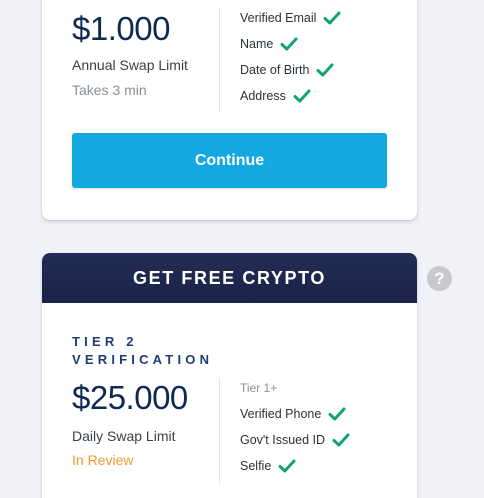 This screenshot has width=484, height=498. I want to click on requirement-label: Verified Phone, so click(281, 414).